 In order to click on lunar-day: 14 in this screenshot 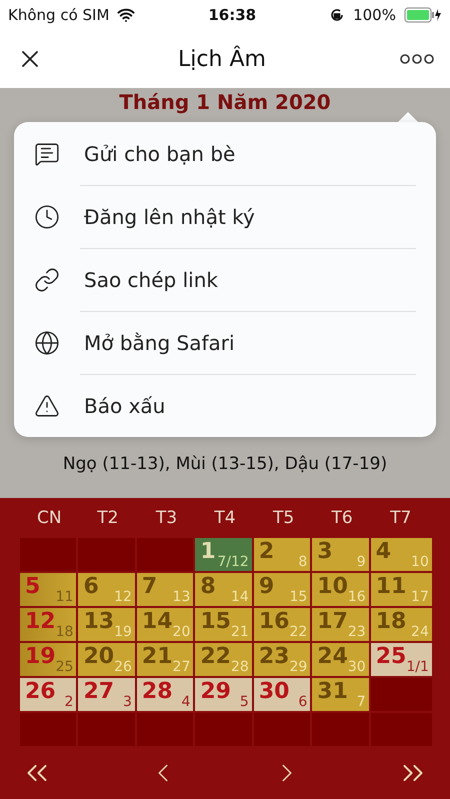, I will do `click(239, 597)`.